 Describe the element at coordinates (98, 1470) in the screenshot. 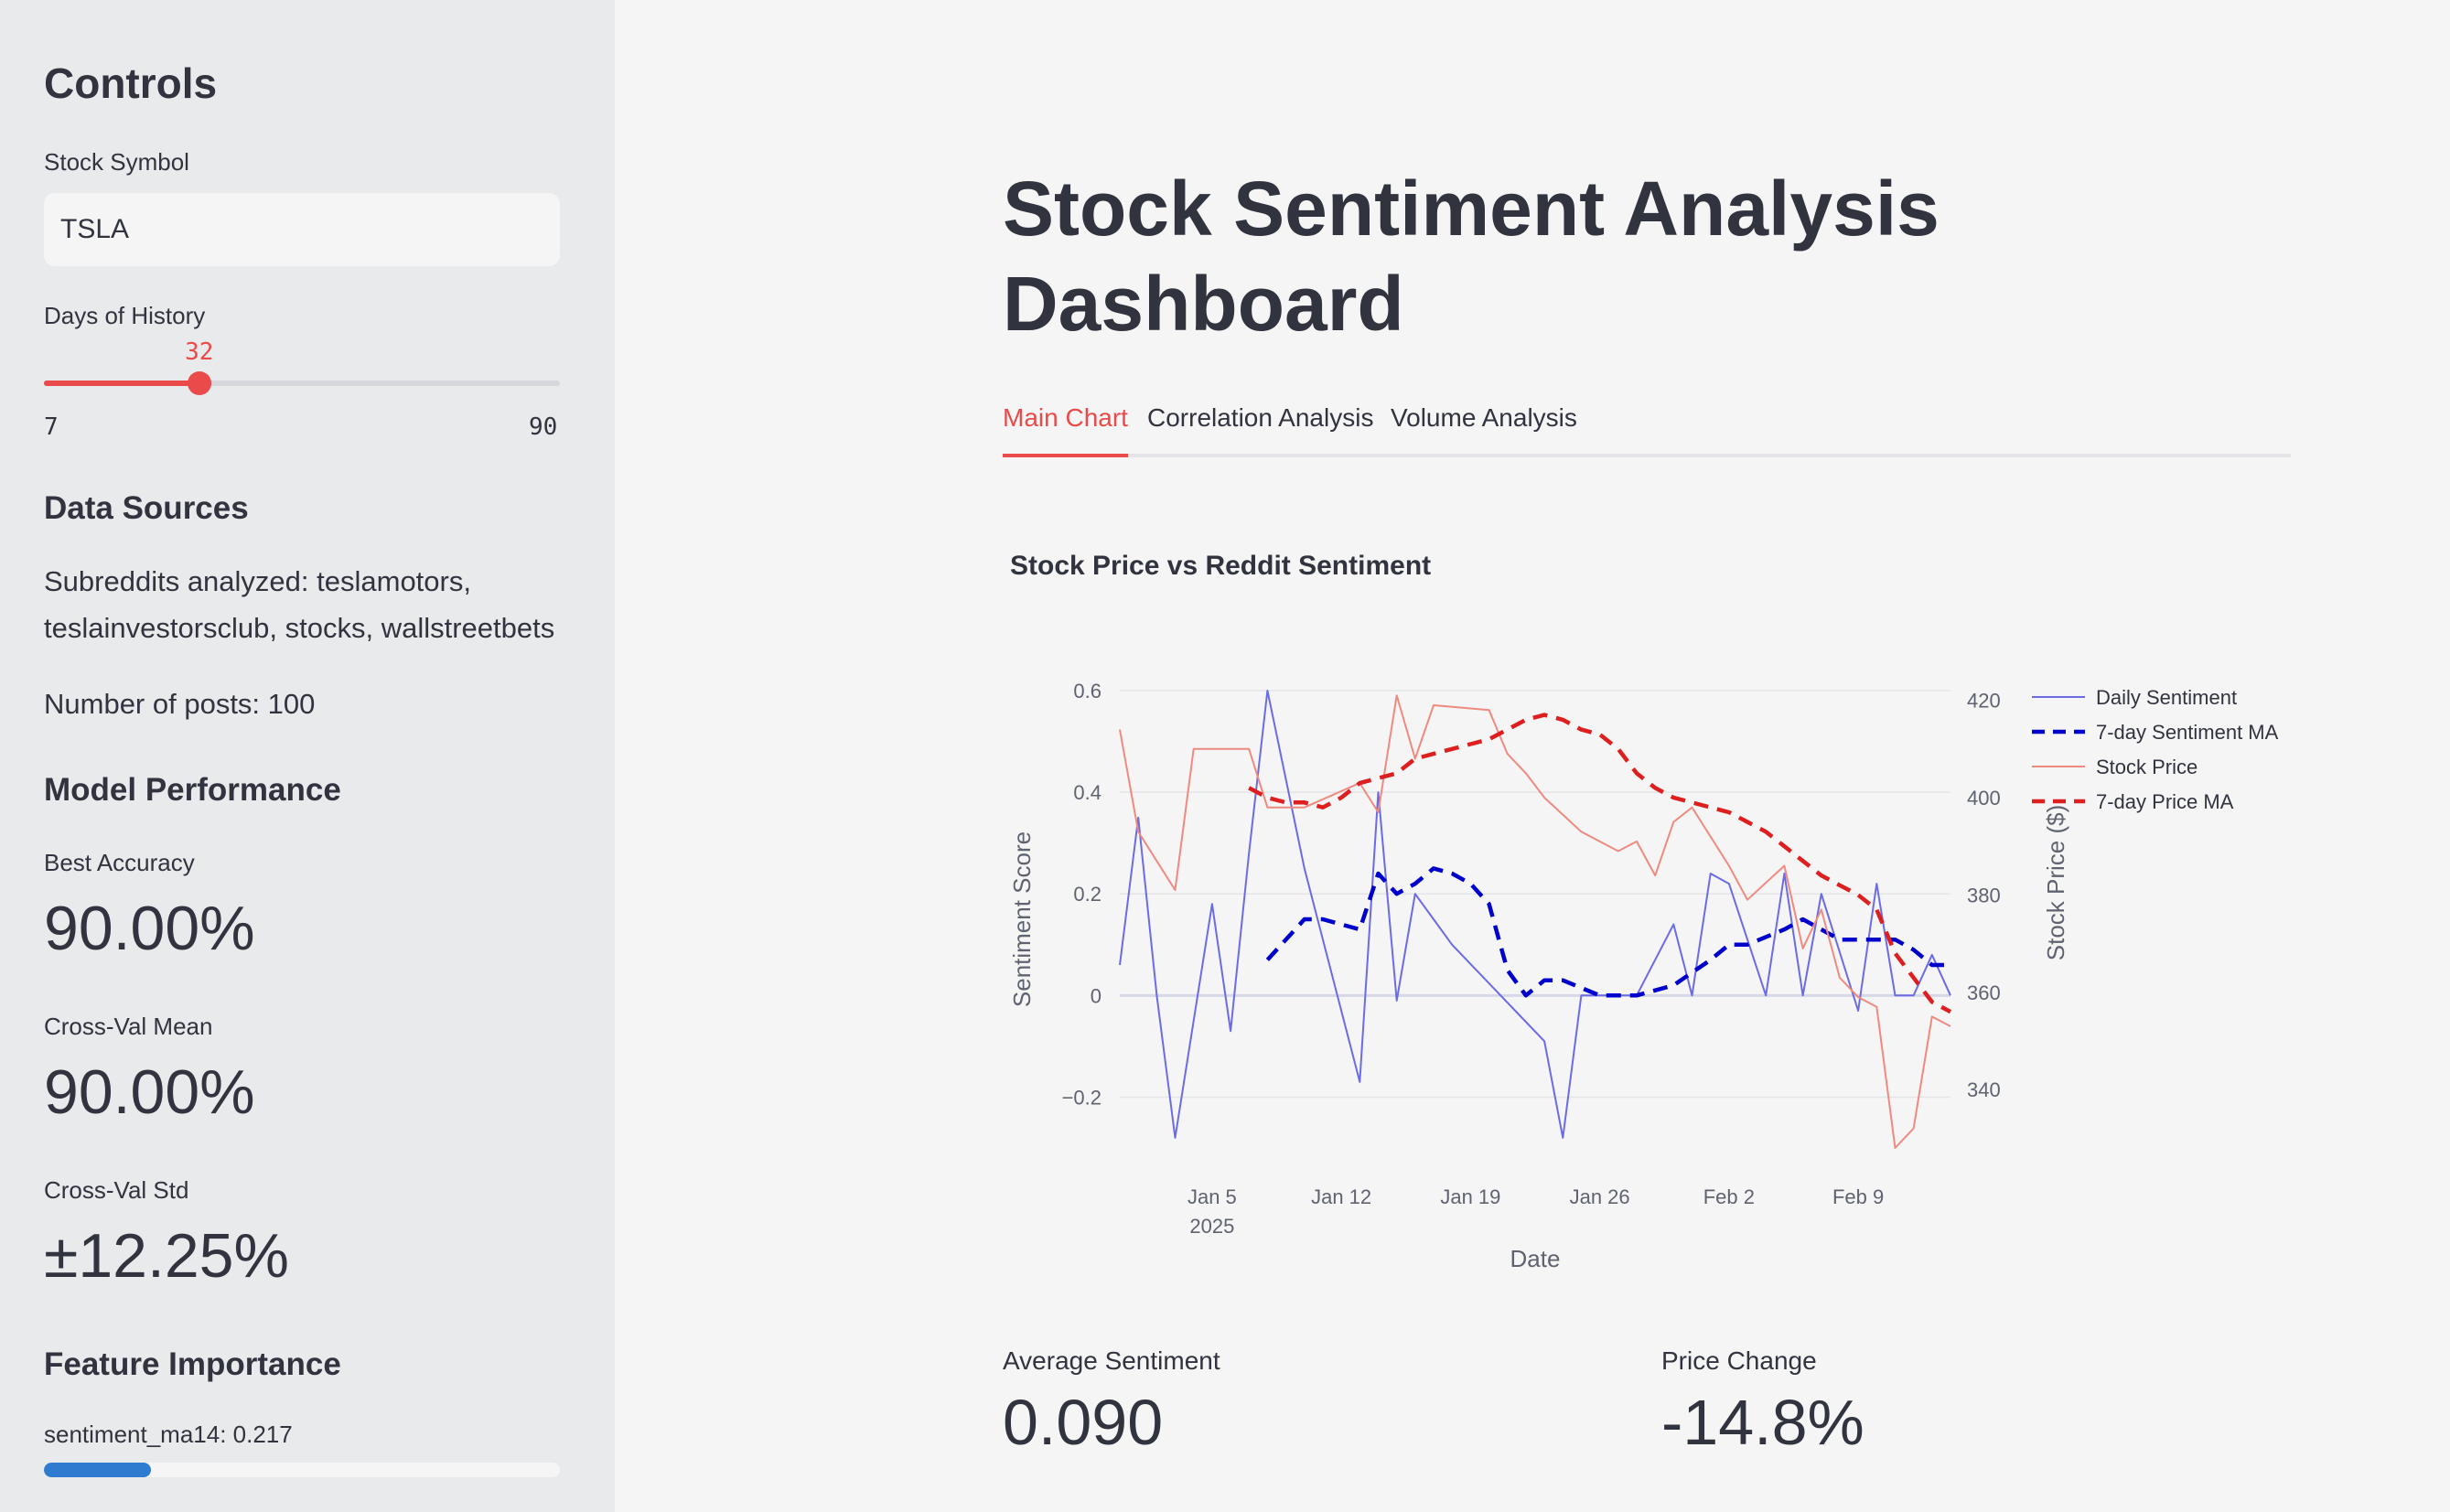

I see `feature-importance-bar-fill` at that location.